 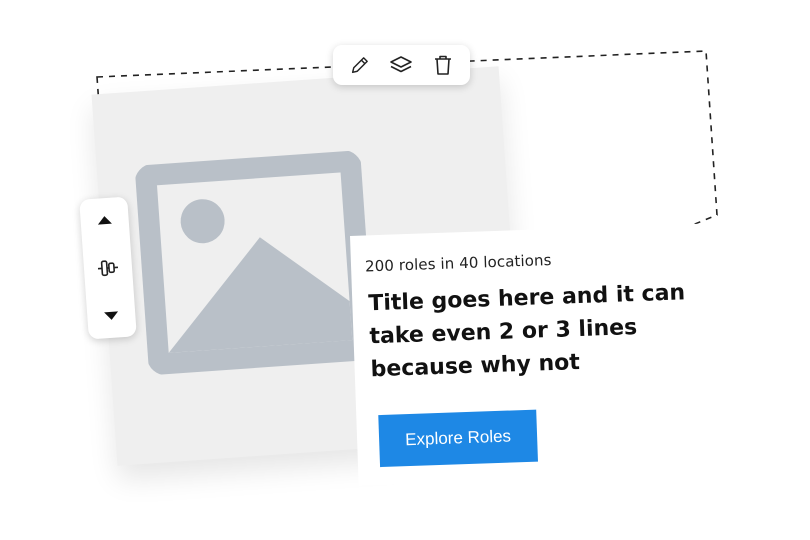 What do you see at coordinates (458, 263) in the screenshot?
I see `card-meta: 200 roles in 40 locations` at bounding box center [458, 263].